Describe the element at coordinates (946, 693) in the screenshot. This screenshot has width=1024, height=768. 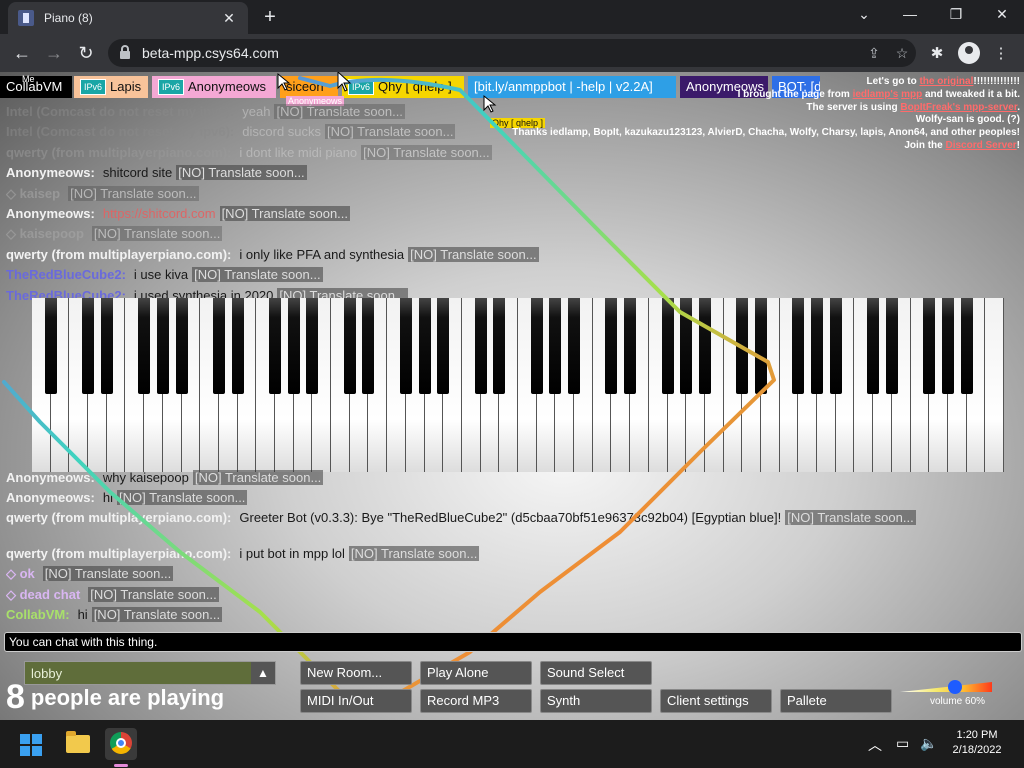
I see `volume-slider: volume 60%` at that location.